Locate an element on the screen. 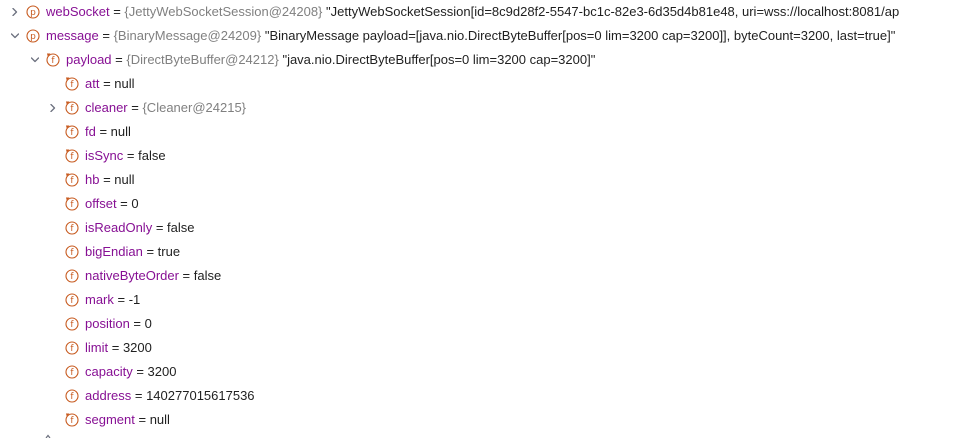  variable-row-hb: f hb = null is located at coordinates (485, 180).